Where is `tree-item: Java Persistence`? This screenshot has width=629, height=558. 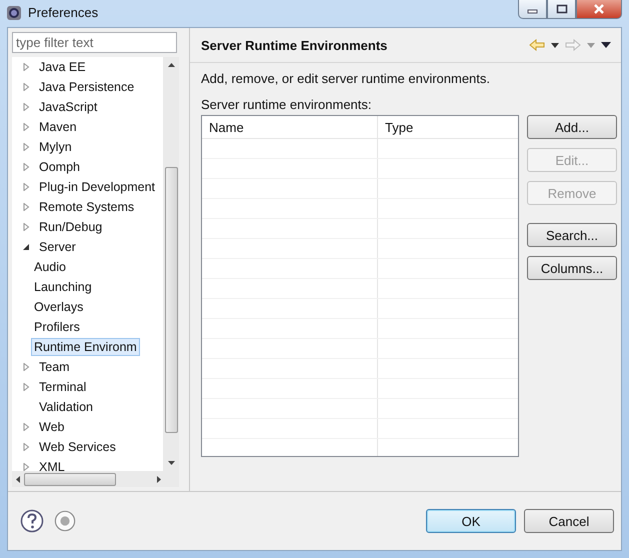
tree-item: Java Persistence is located at coordinates (87, 87).